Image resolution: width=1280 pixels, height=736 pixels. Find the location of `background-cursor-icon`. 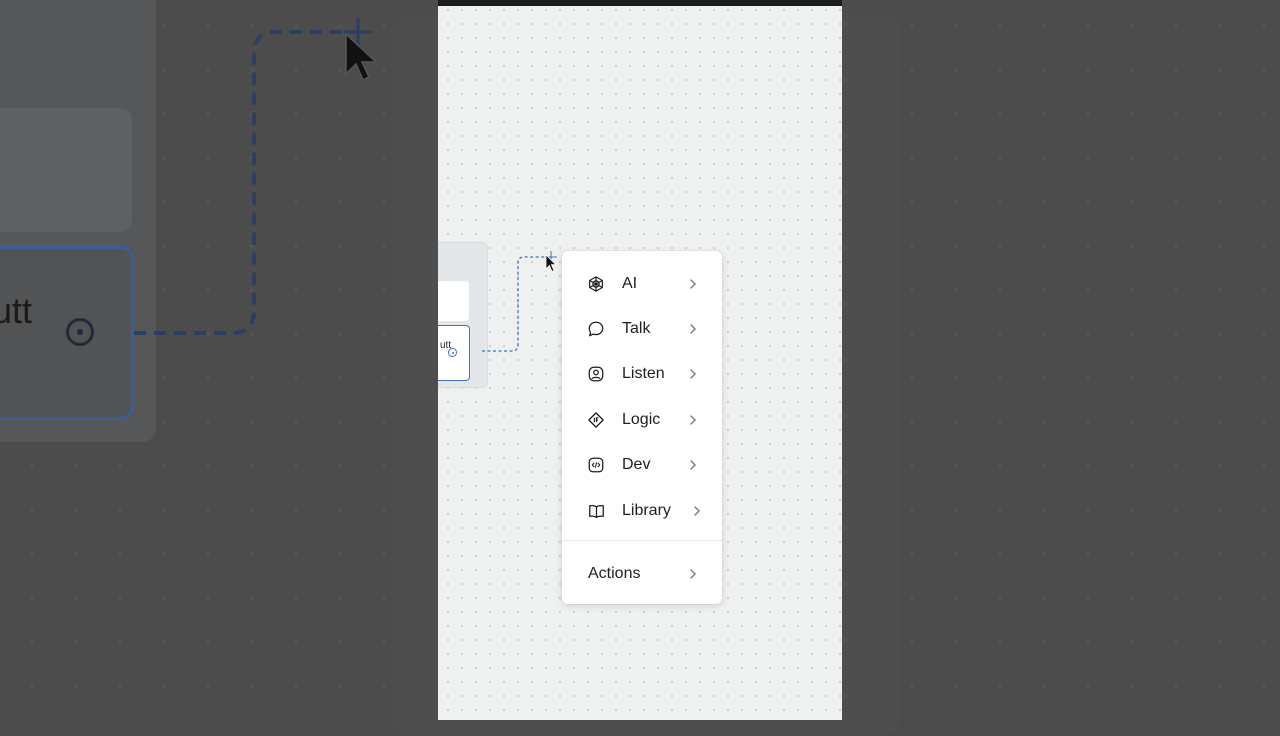

background-cursor-icon is located at coordinates (361, 57).